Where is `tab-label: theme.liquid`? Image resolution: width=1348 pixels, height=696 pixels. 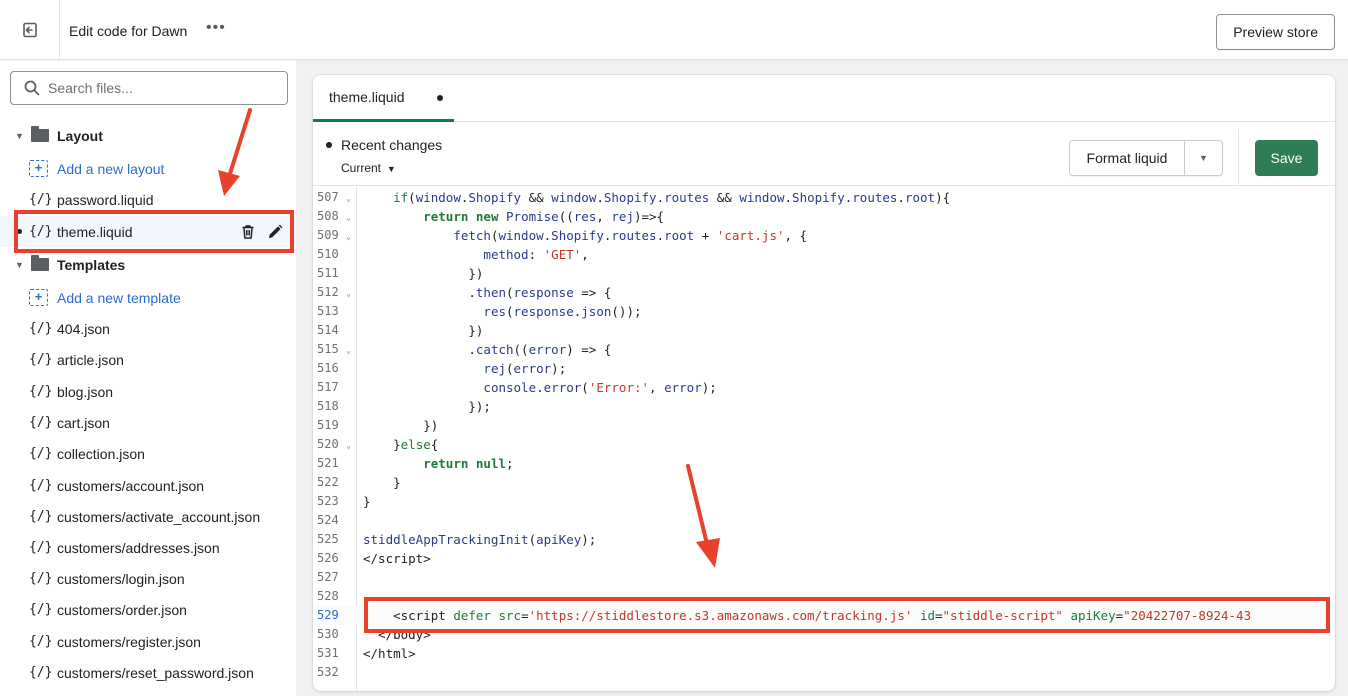 tab-label: theme.liquid is located at coordinates (367, 97).